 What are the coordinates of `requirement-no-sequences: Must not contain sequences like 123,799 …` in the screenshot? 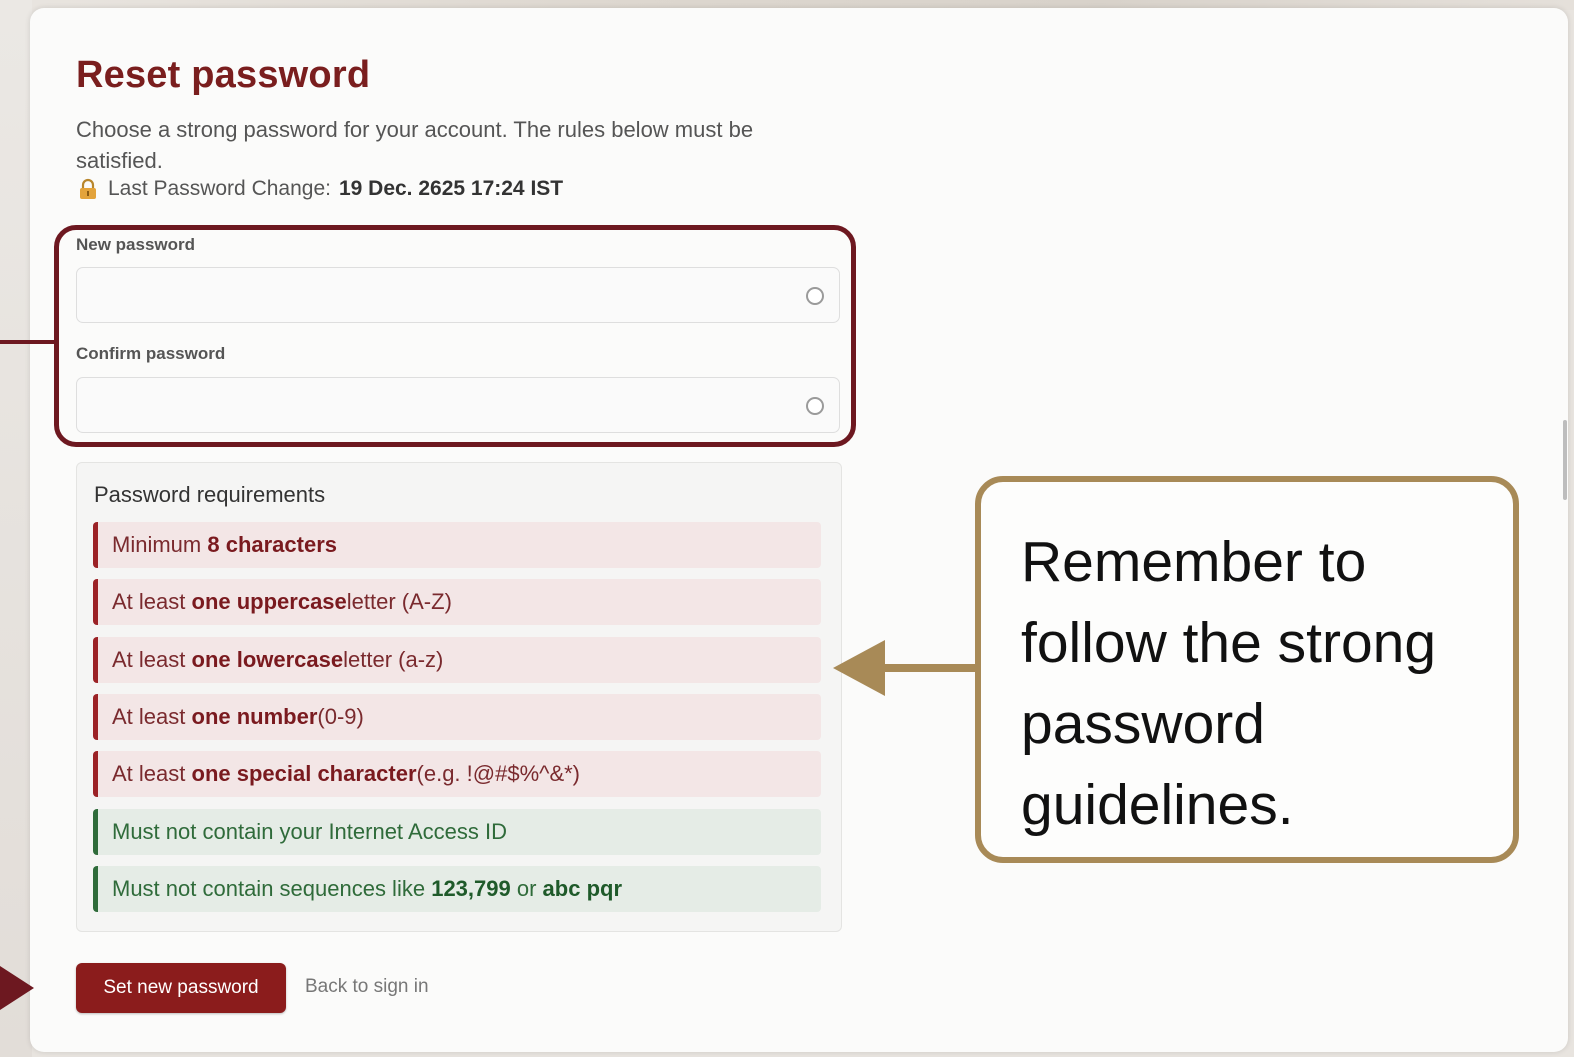 It's located at (457, 889).